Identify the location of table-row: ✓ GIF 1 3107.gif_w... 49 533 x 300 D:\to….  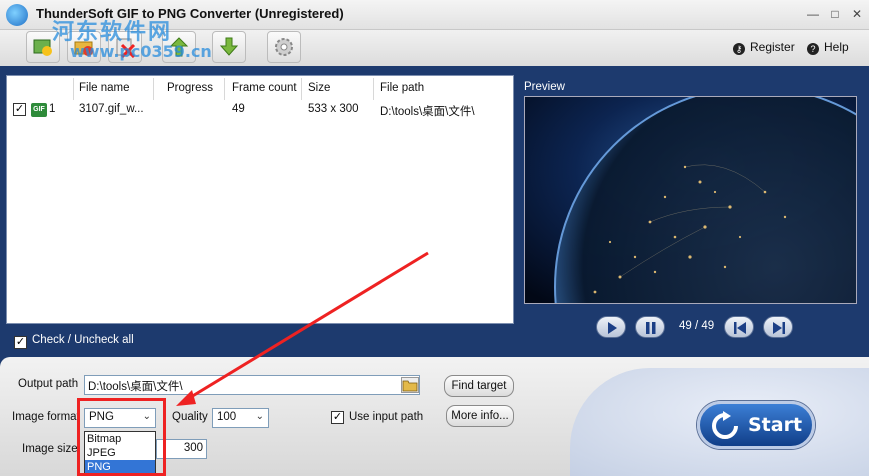
(260, 110).